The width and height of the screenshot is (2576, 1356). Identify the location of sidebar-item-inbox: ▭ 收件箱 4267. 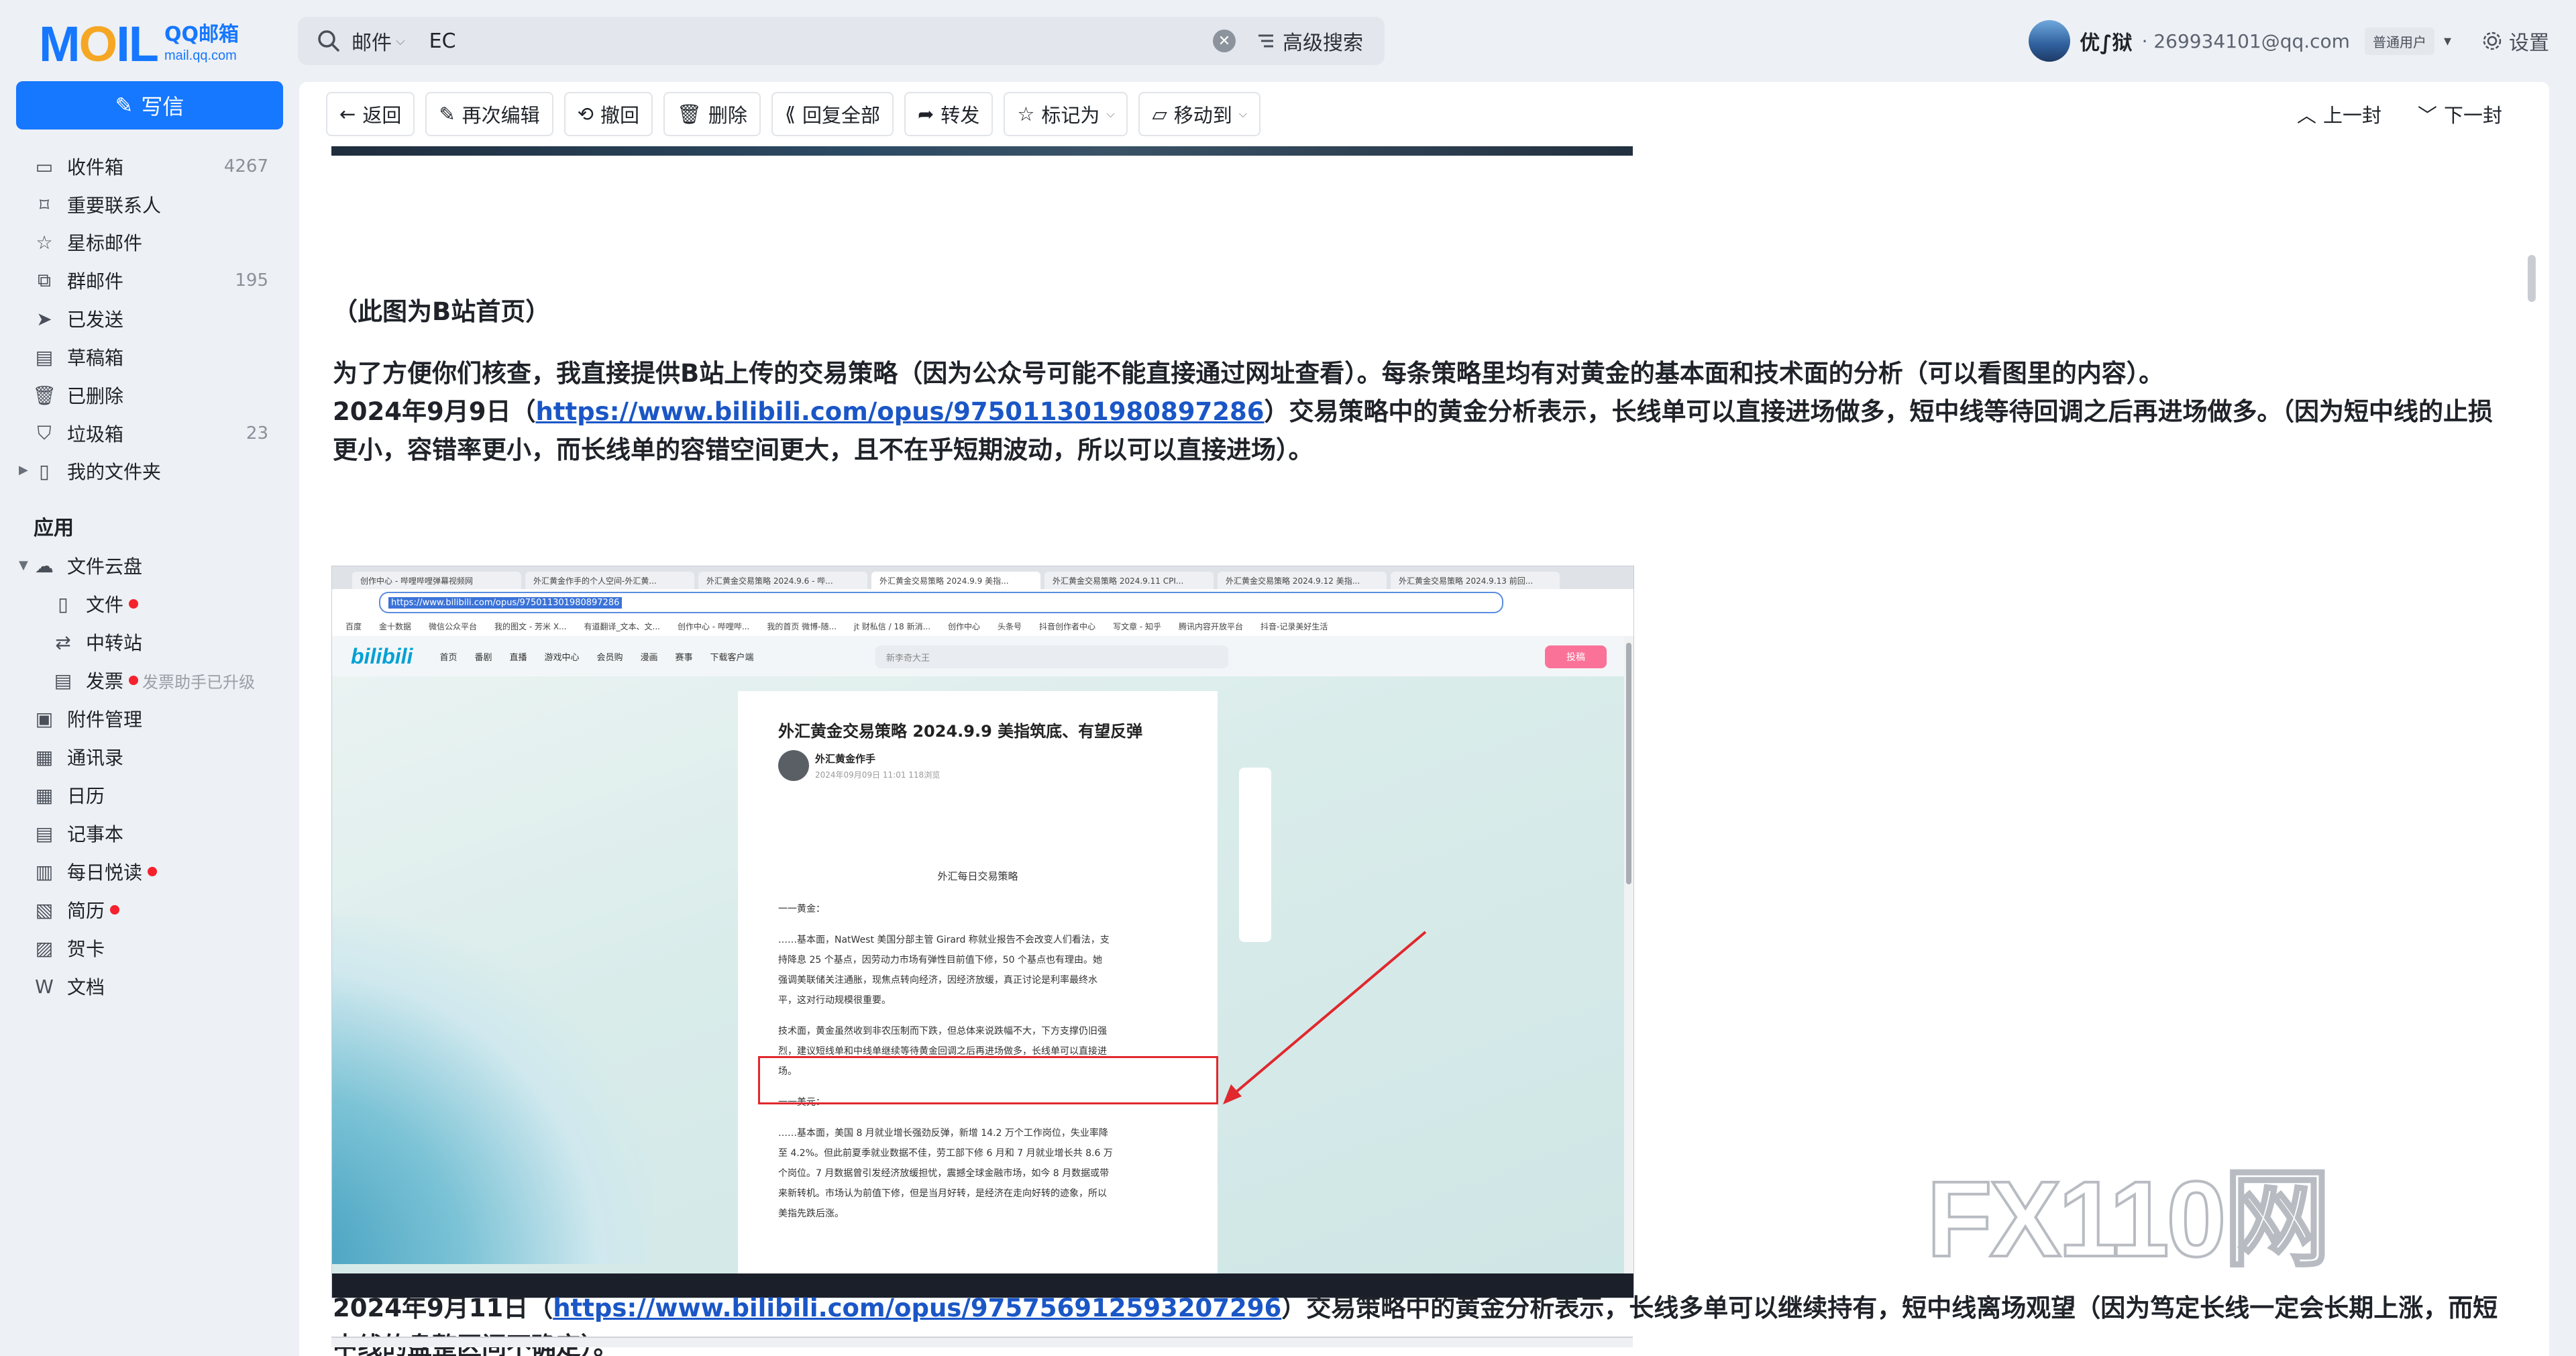
(151, 166).